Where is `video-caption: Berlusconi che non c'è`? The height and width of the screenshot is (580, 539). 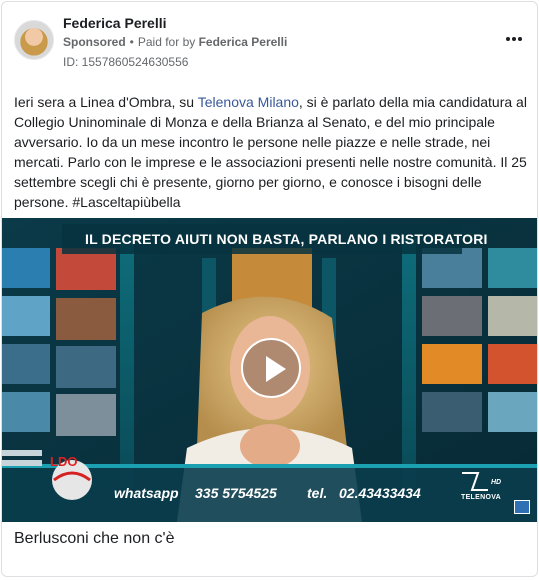
video-caption: Berlusconi che non c'è is located at coordinates (94, 538).